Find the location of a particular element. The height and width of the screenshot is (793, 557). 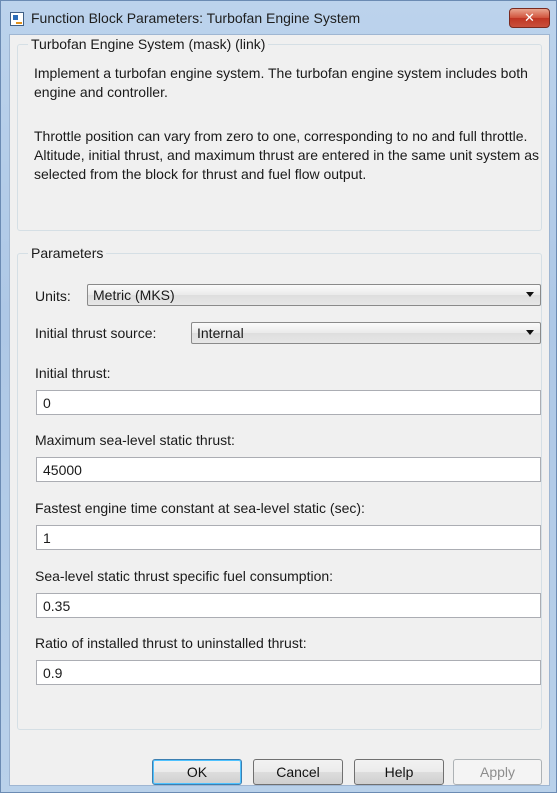

initial-thrust-source-value: Internal is located at coordinates (220, 333).